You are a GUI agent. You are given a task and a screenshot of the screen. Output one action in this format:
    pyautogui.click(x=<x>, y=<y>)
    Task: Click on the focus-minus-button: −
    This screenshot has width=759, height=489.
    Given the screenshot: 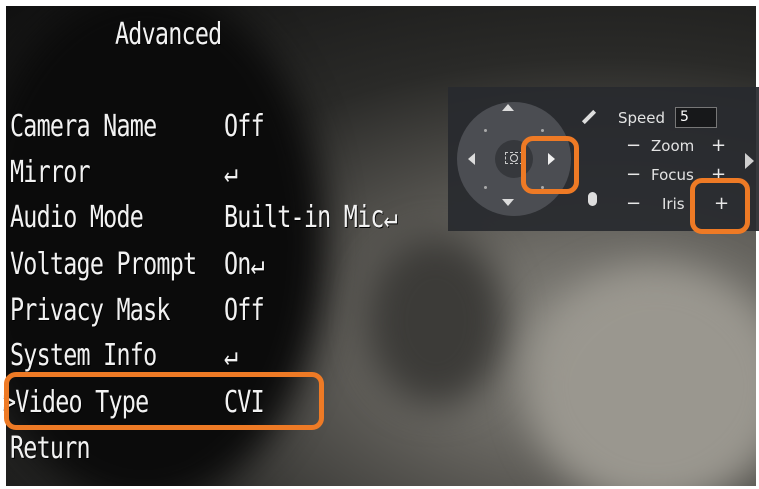 What is the action you would take?
    pyautogui.click(x=633, y=174)
    